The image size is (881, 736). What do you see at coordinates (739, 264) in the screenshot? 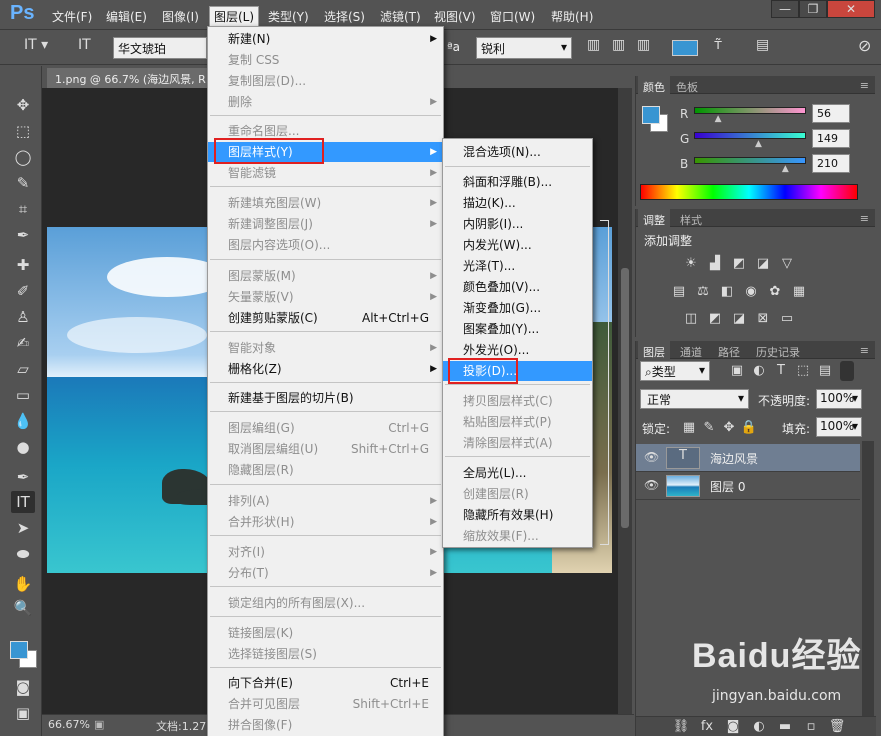
I see `curves-icon: ◩` at bounding box center [739, 264].